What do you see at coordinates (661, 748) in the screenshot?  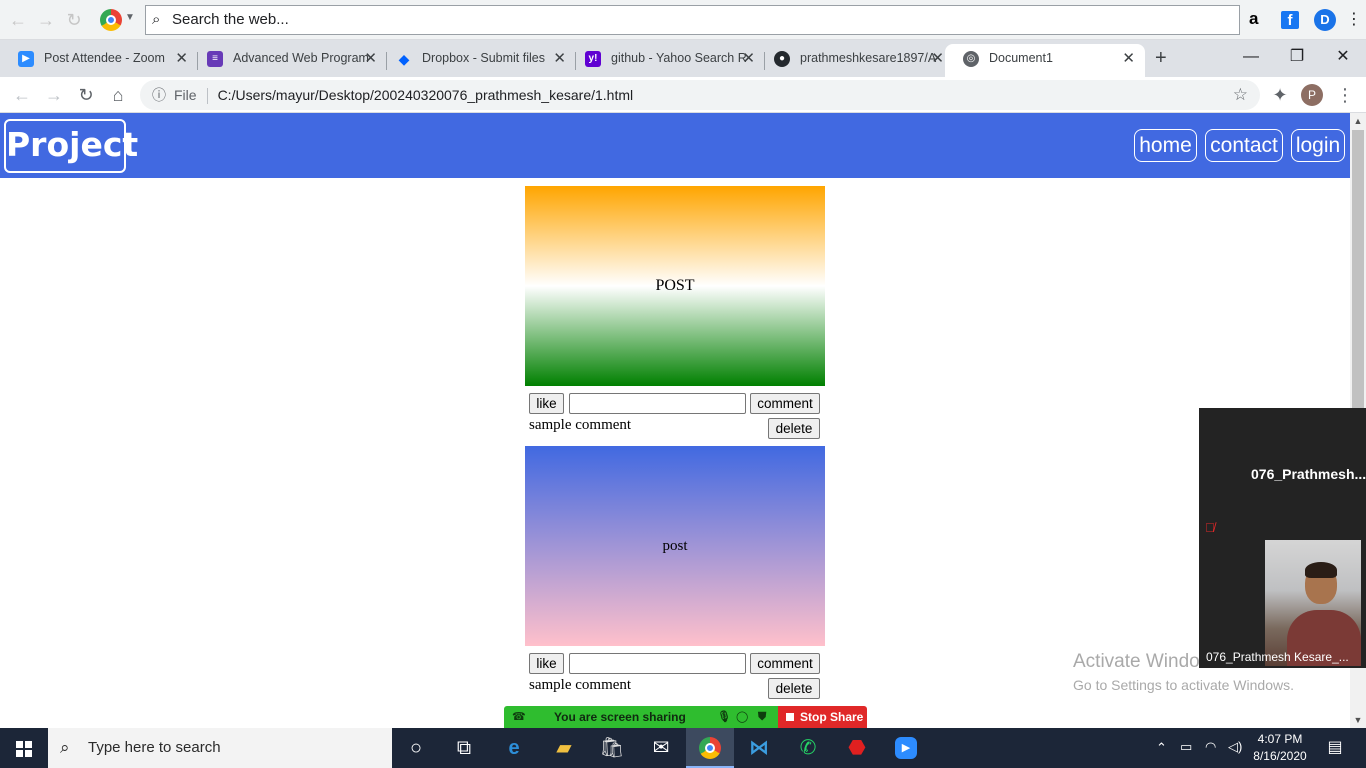 I see `mail-icon: ✉` at bounding box center [661, 748].